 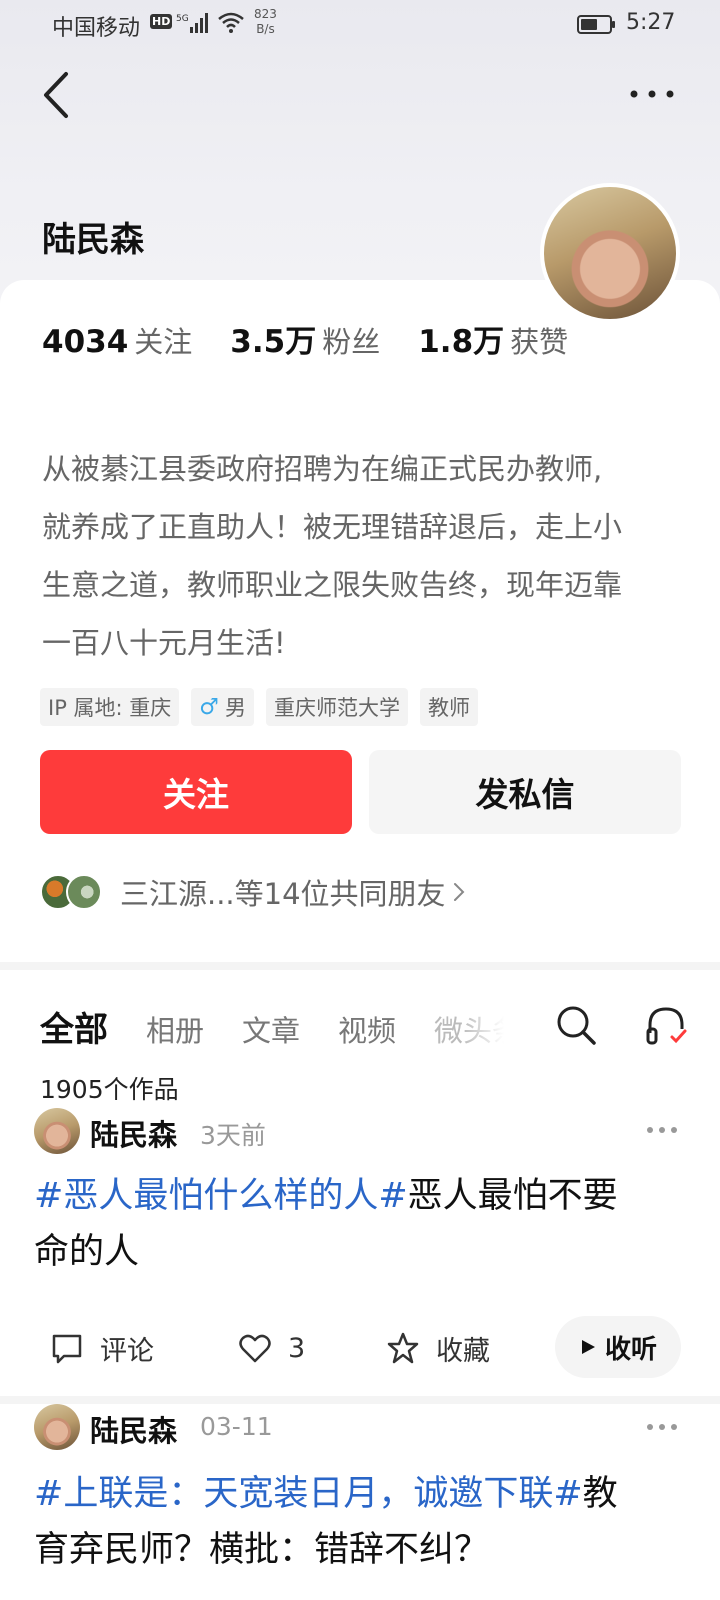 I want to click on favorite-button: 收藏, so click(x=438, y=1348).